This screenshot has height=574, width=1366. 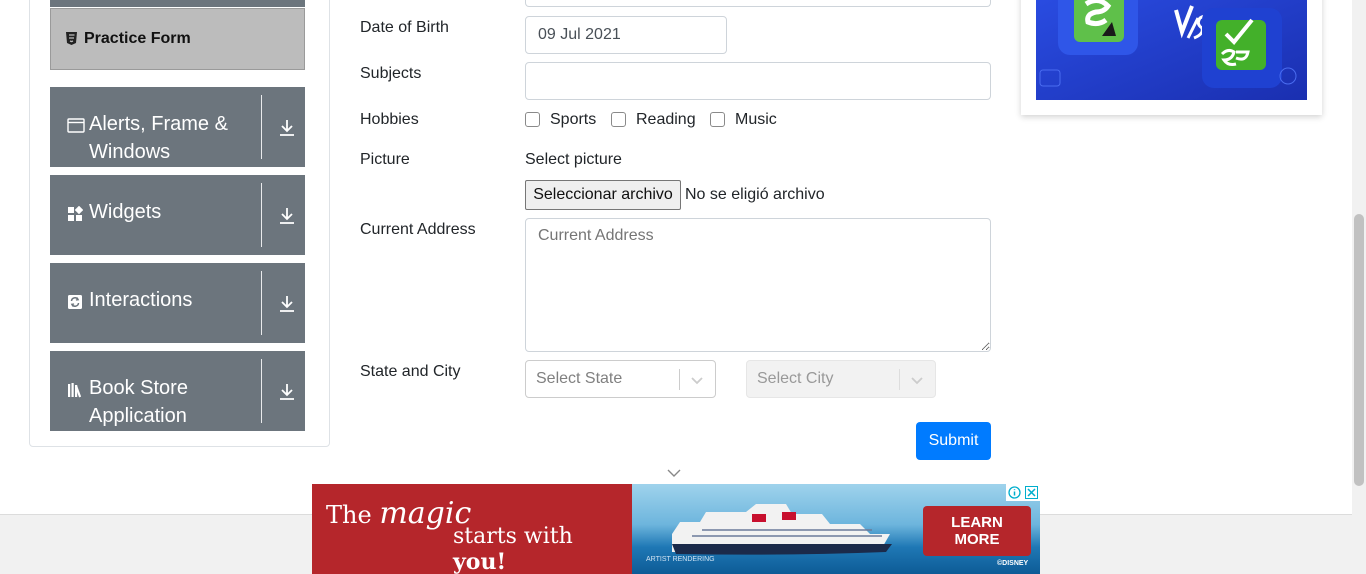 What do you see at coordinates (579, 378) in the screenshot?
I see `state-placeholder: Select State` at bounding box center [579, 378].